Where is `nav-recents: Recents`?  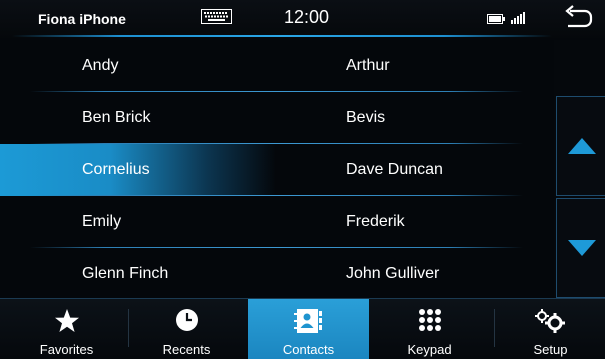
nav-recents: Recents is located at coordinates (186, 329).